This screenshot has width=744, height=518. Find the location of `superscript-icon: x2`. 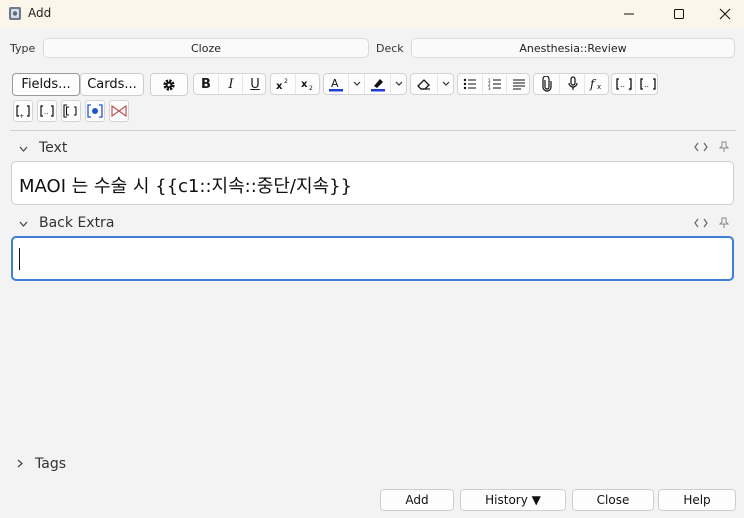

superscript-icon: x2 is located at coordinates (282, 84).